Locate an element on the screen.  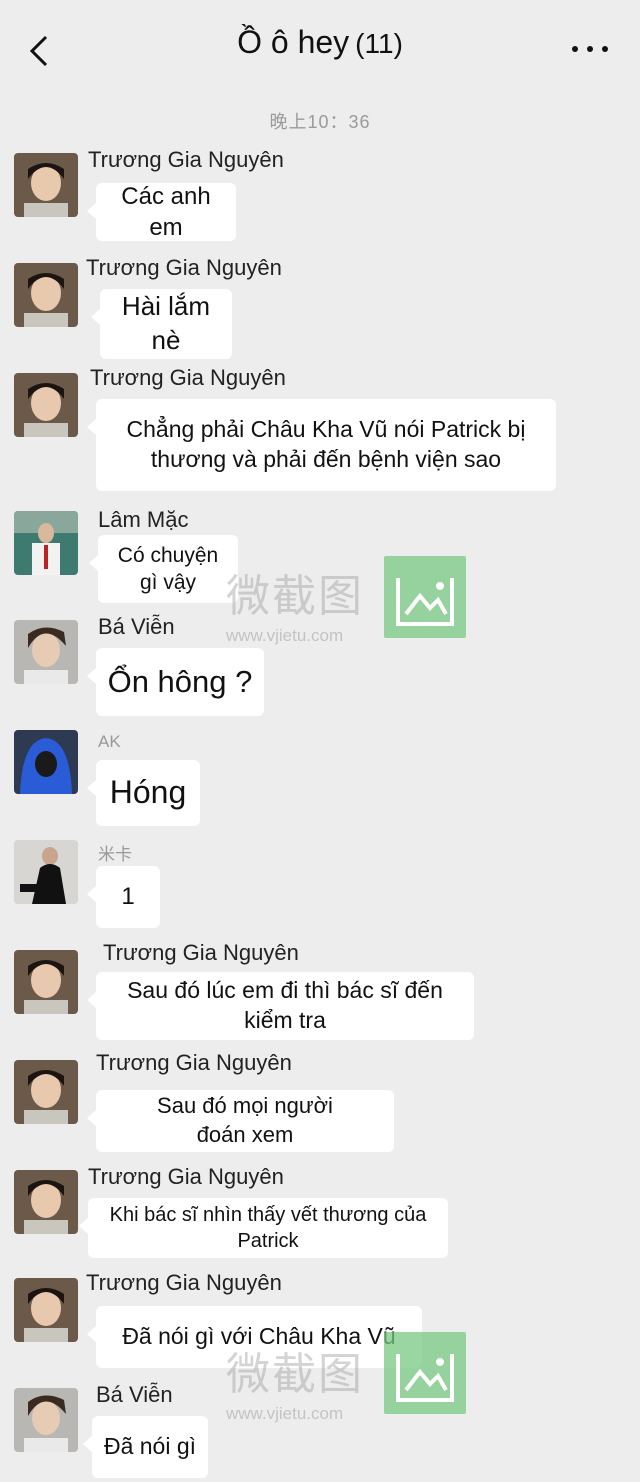
more-dots-icon is located at coordinates (590, 49).